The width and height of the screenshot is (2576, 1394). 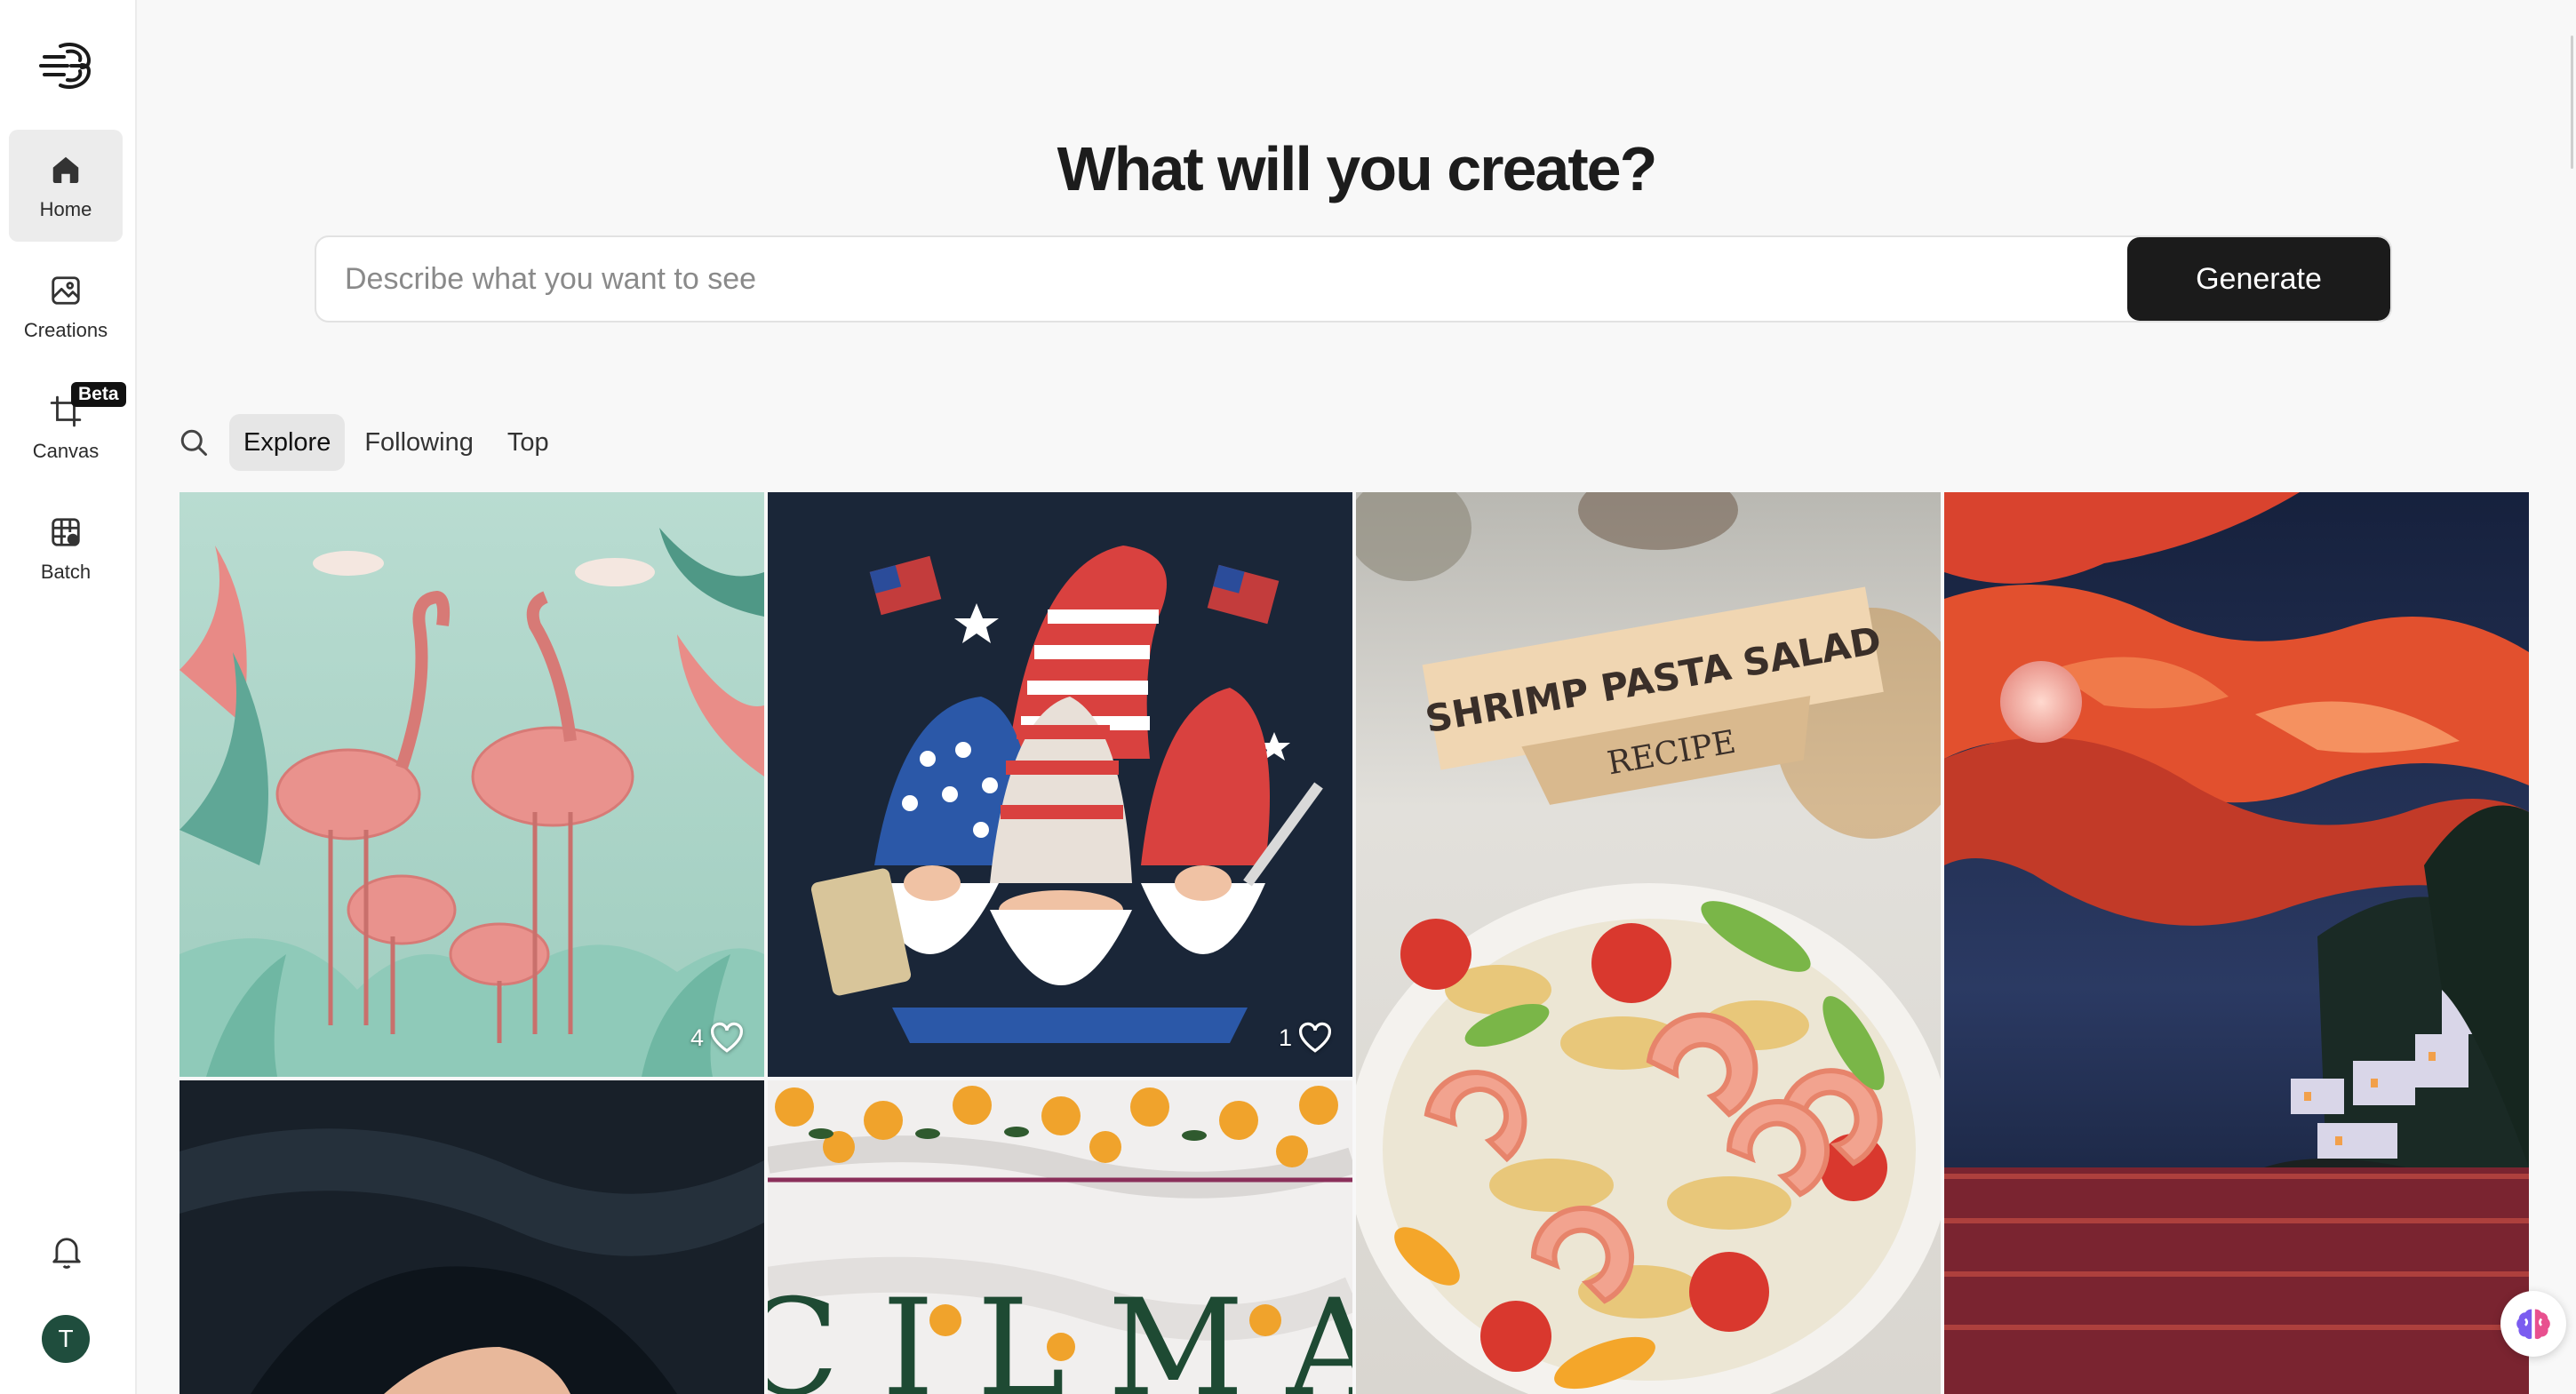 I want to click on assistant-brain-icon, so click(x=2533, y=1324).